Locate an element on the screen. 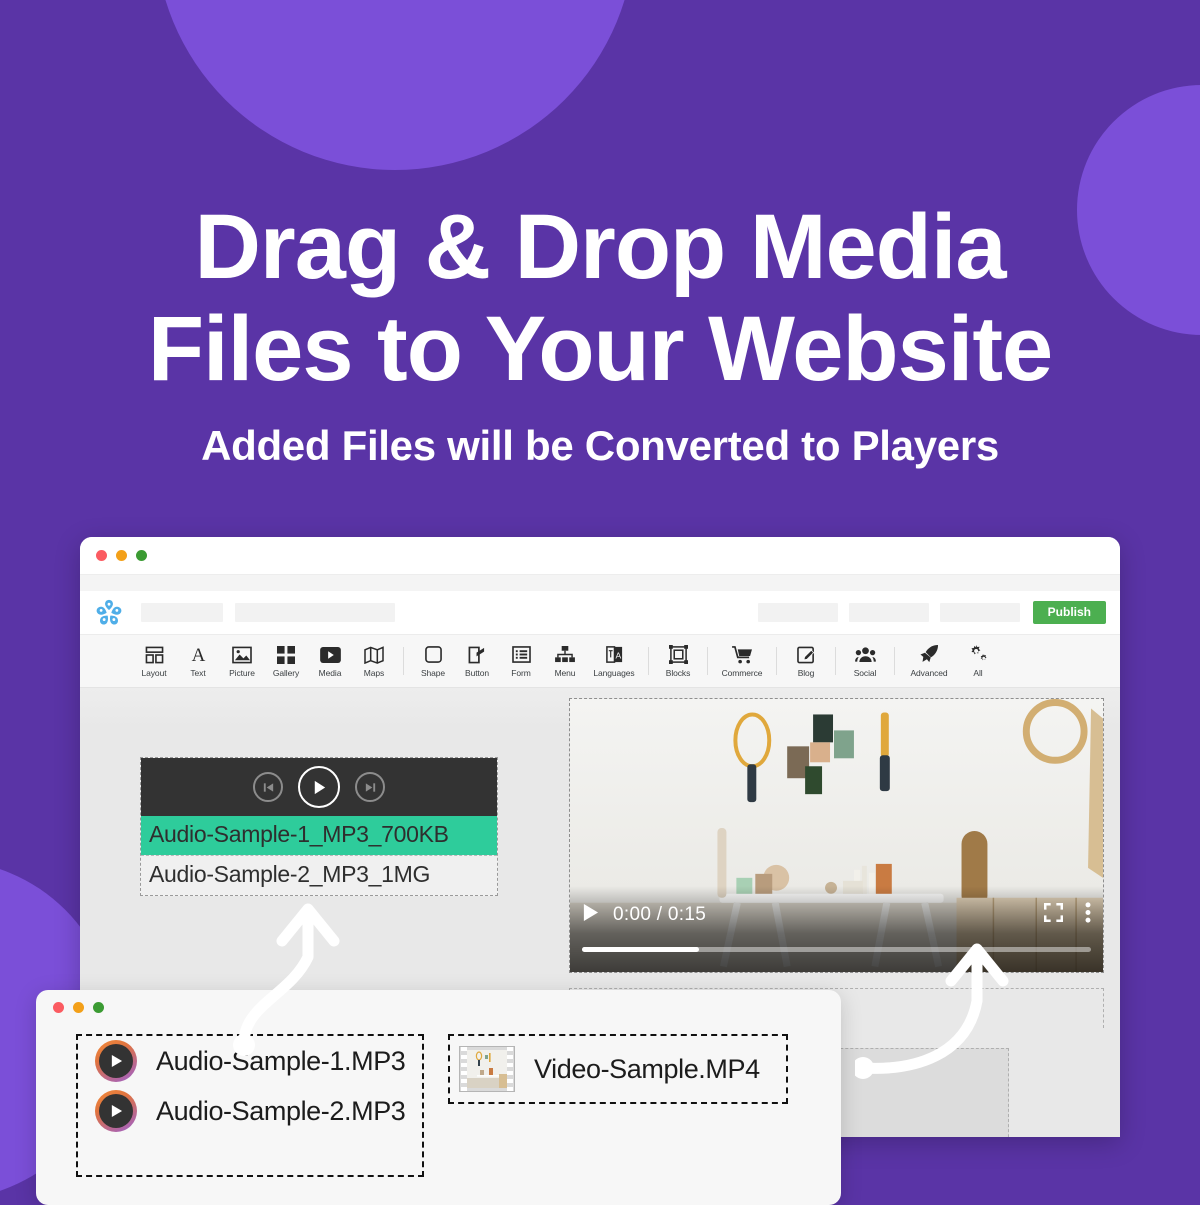 Image resolution: width=1200 pixels, height=1205 pixels. toolbar-label: Shape is located at coordinates (433, 673).